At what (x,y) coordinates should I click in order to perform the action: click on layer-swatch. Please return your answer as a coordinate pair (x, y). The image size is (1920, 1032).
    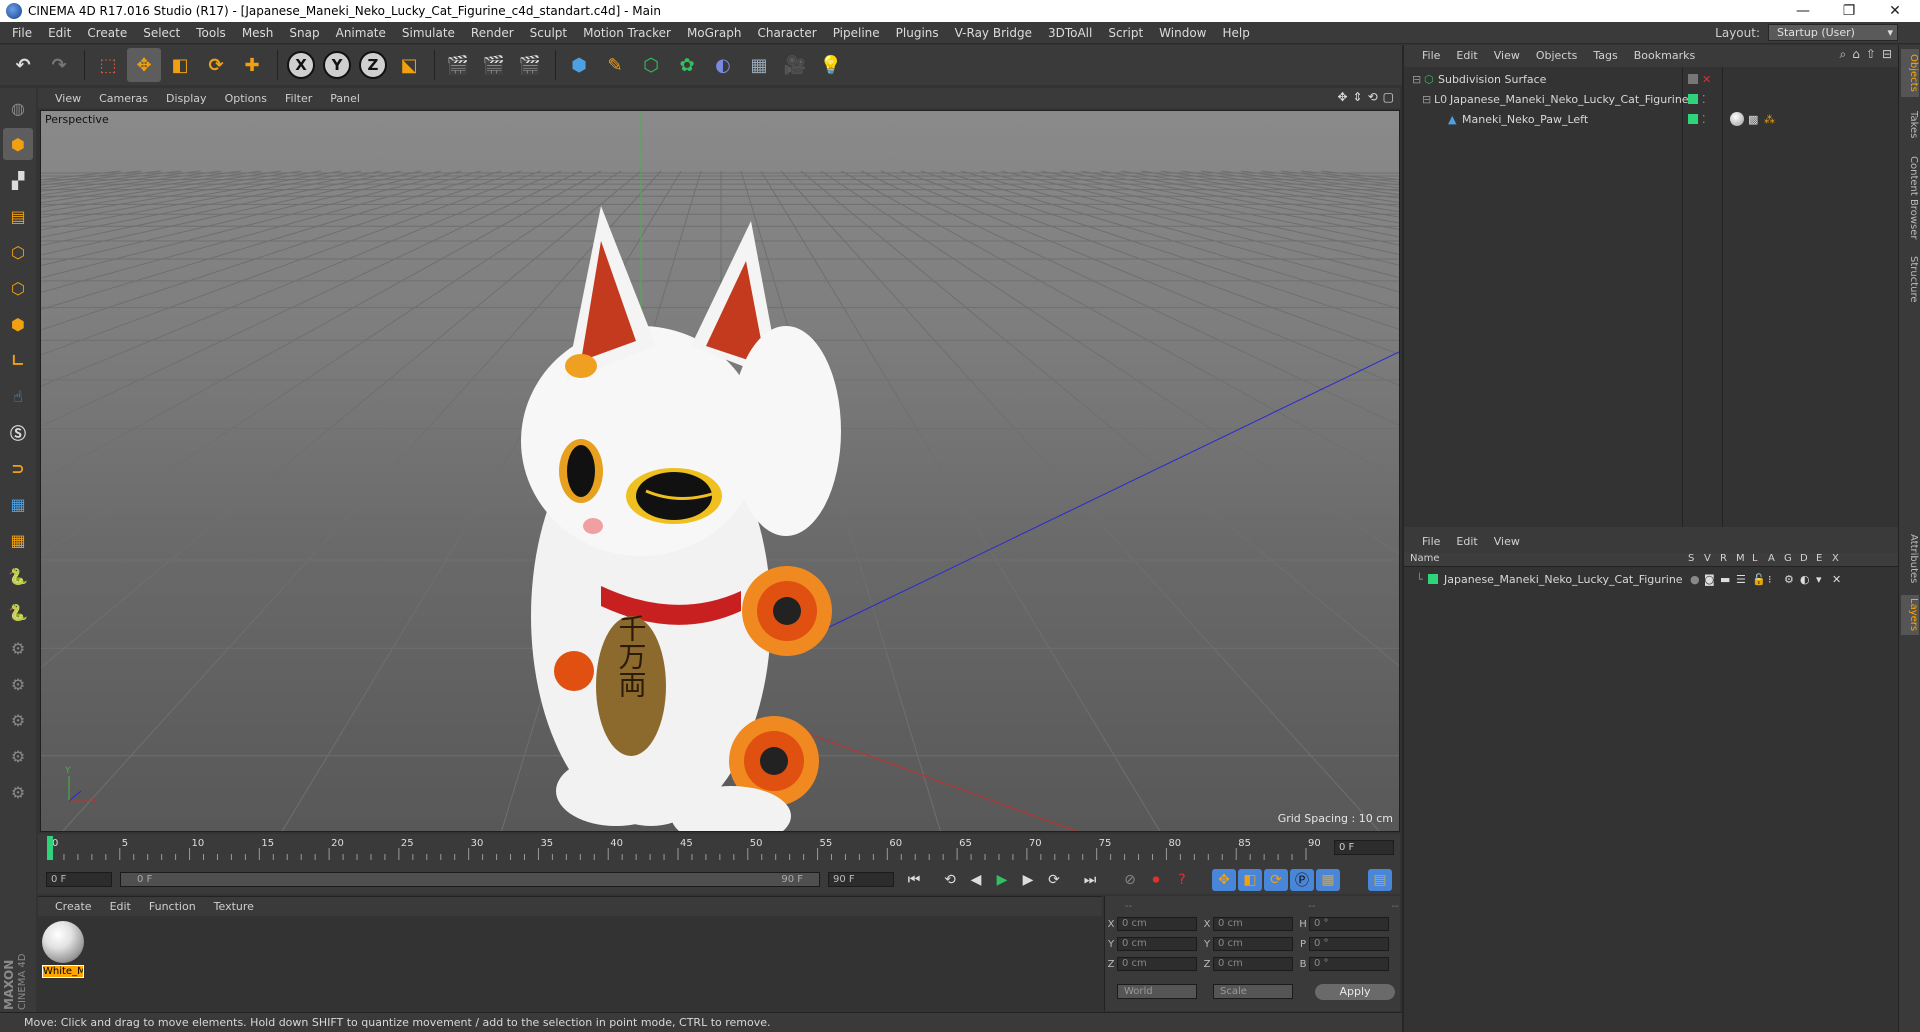
    Looking at the image, I should click on (1693, 79).